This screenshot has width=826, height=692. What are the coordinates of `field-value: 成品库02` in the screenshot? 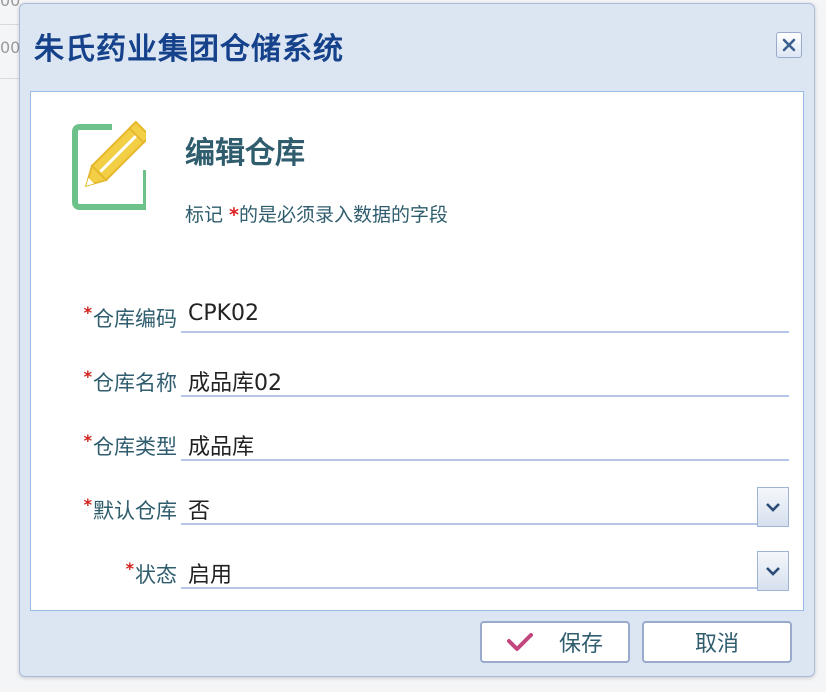 It's located at (235, 383).